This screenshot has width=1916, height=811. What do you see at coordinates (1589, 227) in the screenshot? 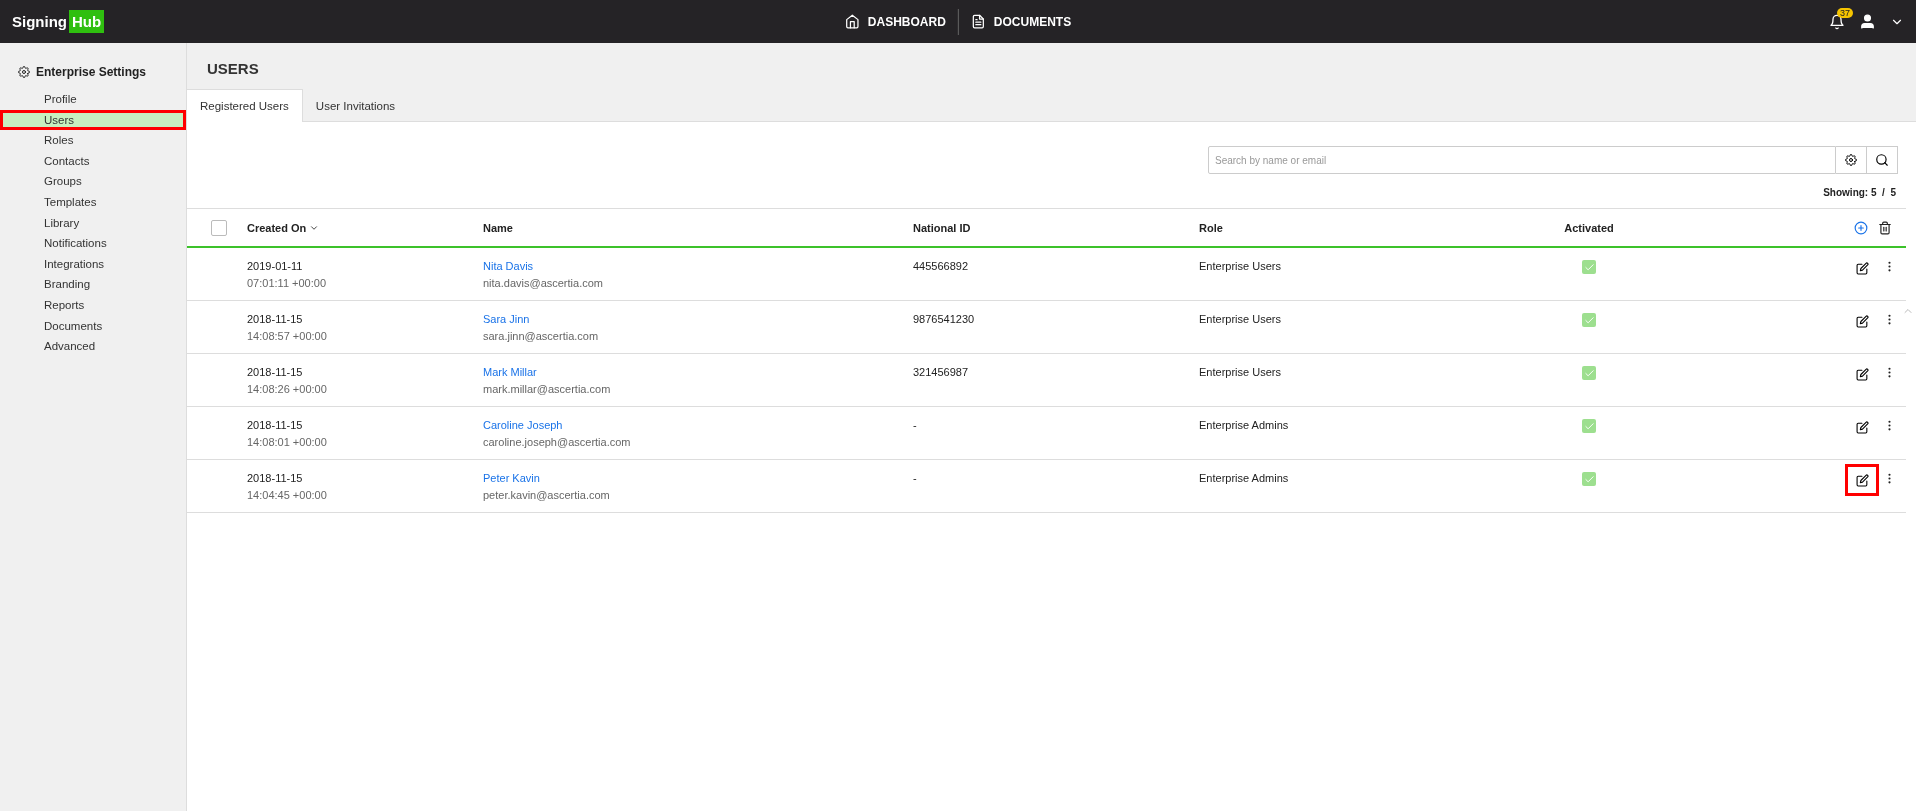
I see `column-header: Activated` at bounding box center [1589, 227].